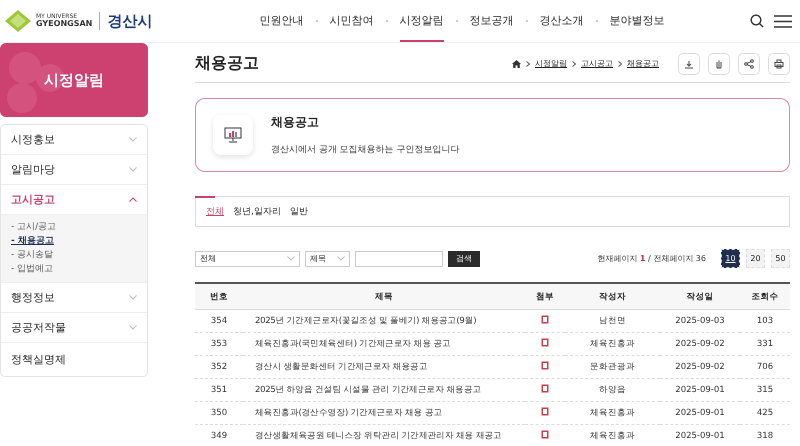 This screenshot has width=800, height=446. What do you see at coordinates (757, 21) in the screenshot?
I see `search-icon` at bounding box center [757, 21].